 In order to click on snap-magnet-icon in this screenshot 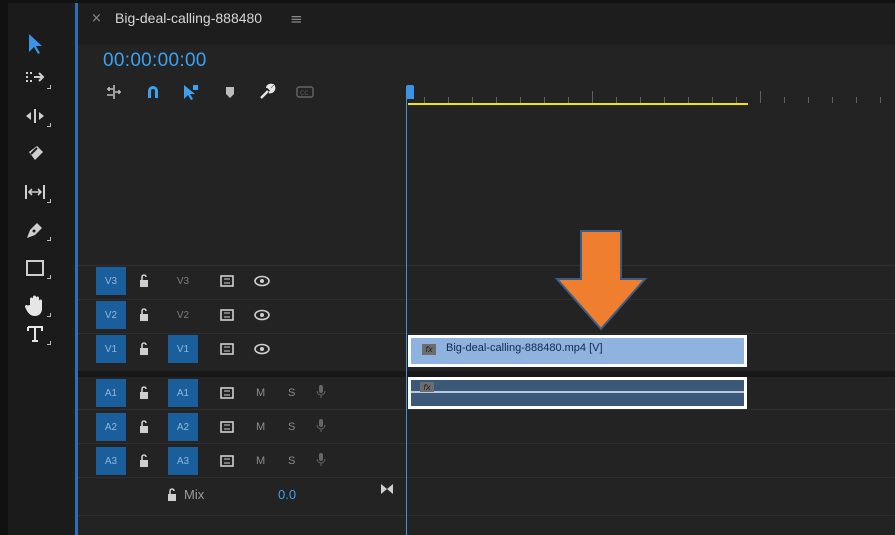, I will do `click(153, 92)`.